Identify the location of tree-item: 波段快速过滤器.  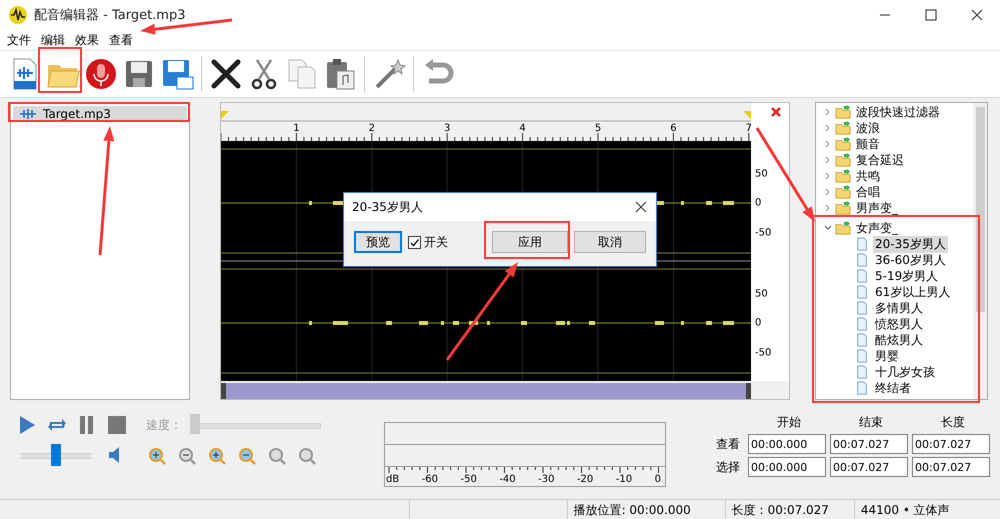
(898, 112).